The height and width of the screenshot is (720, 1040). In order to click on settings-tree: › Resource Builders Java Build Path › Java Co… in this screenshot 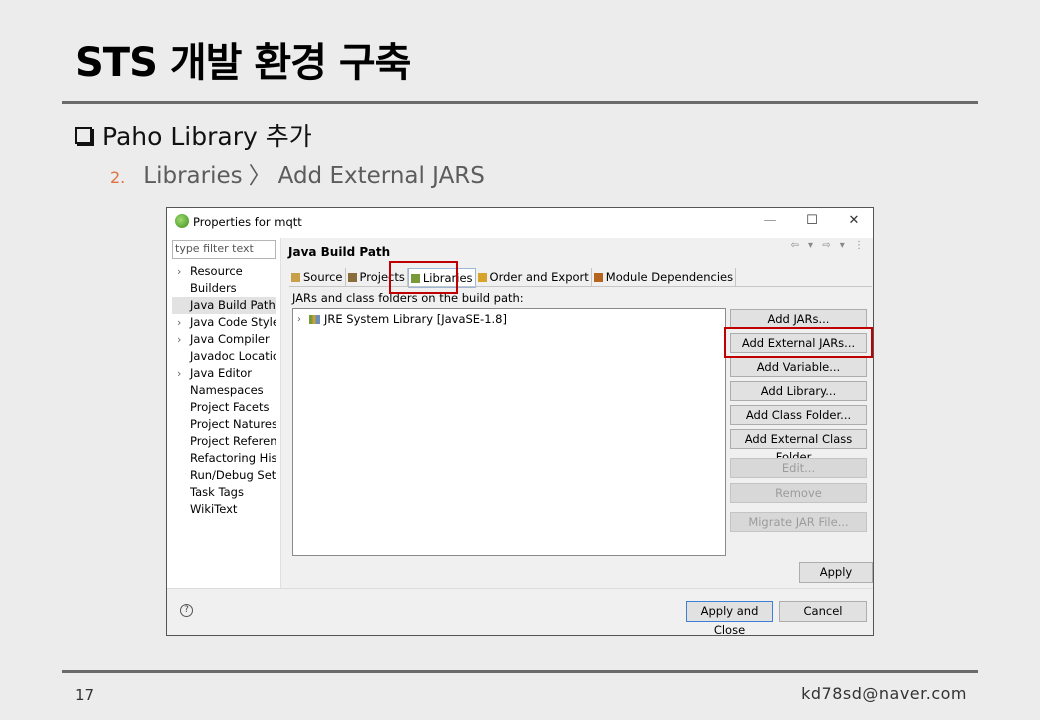, I will do `click(226, 390)`.